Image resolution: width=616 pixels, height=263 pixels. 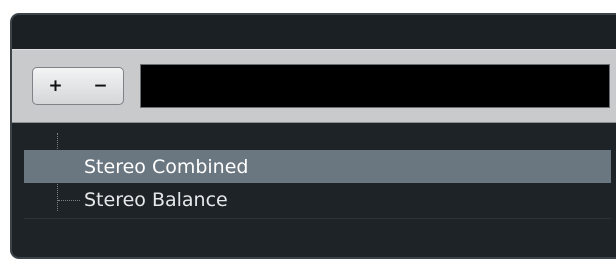 I want to click on remove-button: −, so click(x=100, y=86).